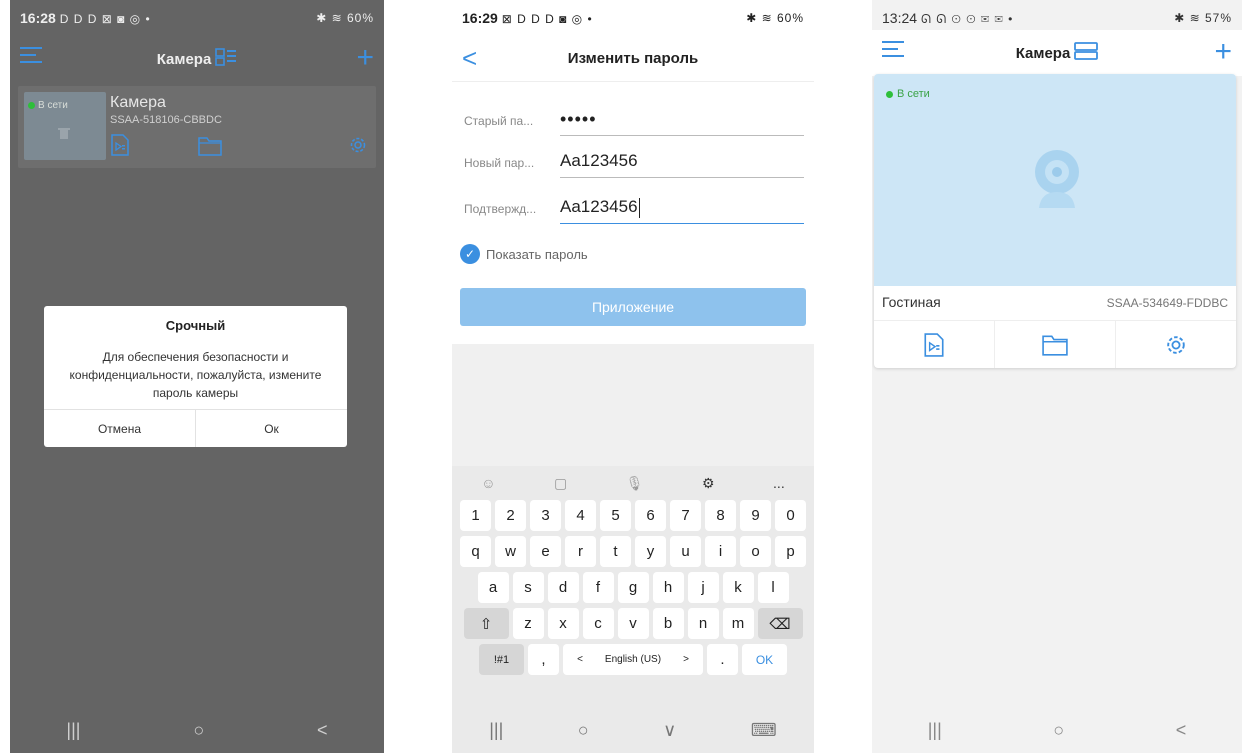  I want to click on microphone-icon: 🎙, so click(635, 483).